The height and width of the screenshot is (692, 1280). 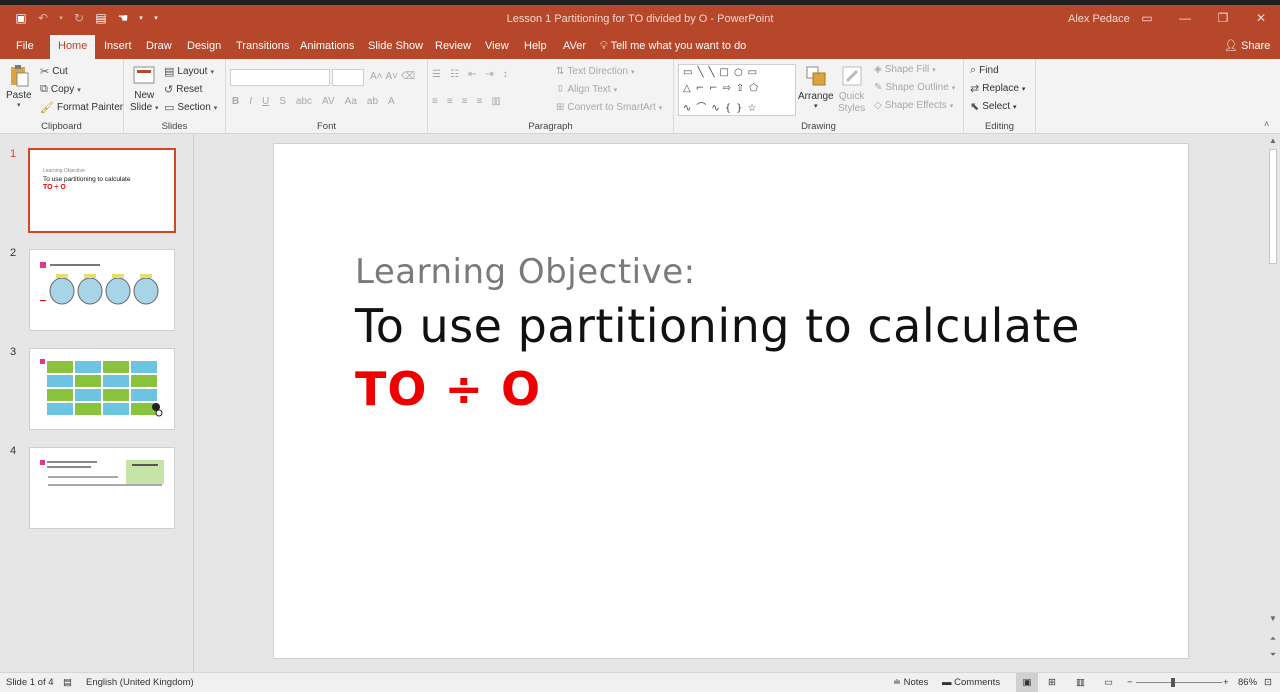 What do you see at coordinates (480, 101) in the screenshot?
I see `justify-icon: ≡` at bounding box center [480, 101].